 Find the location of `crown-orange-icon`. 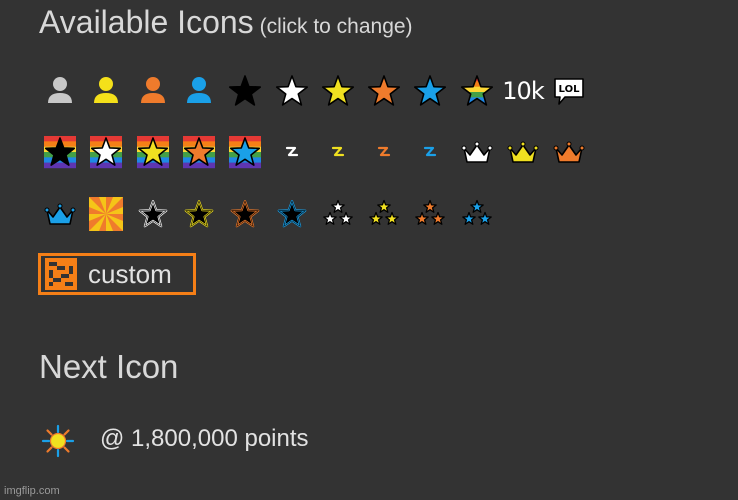

crown-orange-icon is located at coordinates (569, 152).